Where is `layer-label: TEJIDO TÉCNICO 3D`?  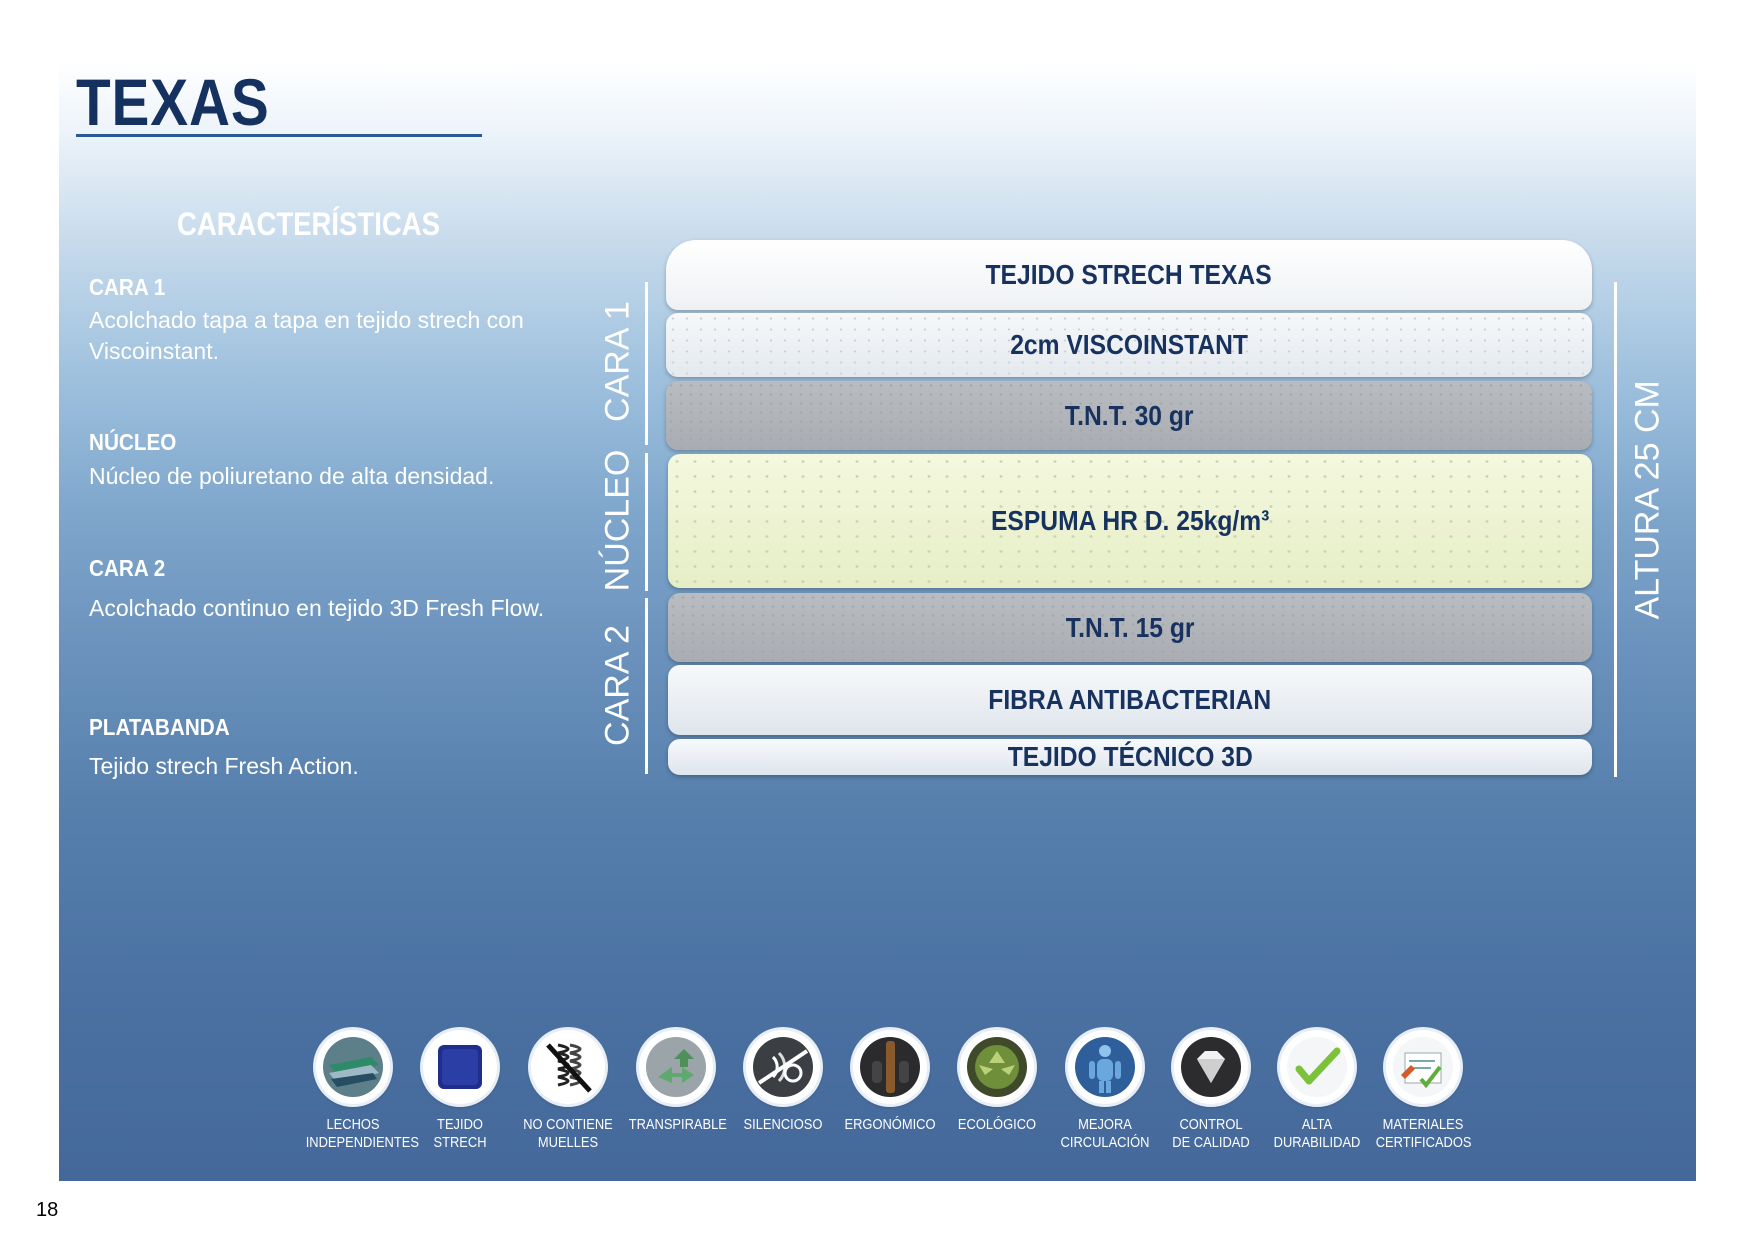
layer-label: TEJIDO TÉCNICO 3D is located at coordinates (1130, 756).